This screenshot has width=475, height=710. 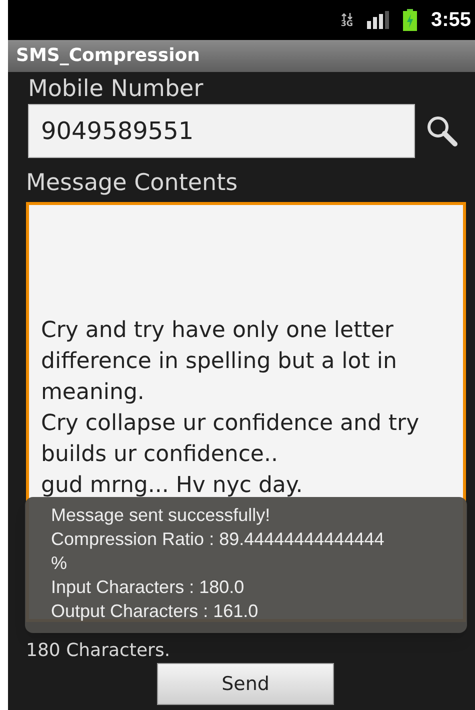 What do you see at coordinates (108, 56) in the screenshot?
I see `app-title: SMS_Compression` at bounding box center [108, 56].